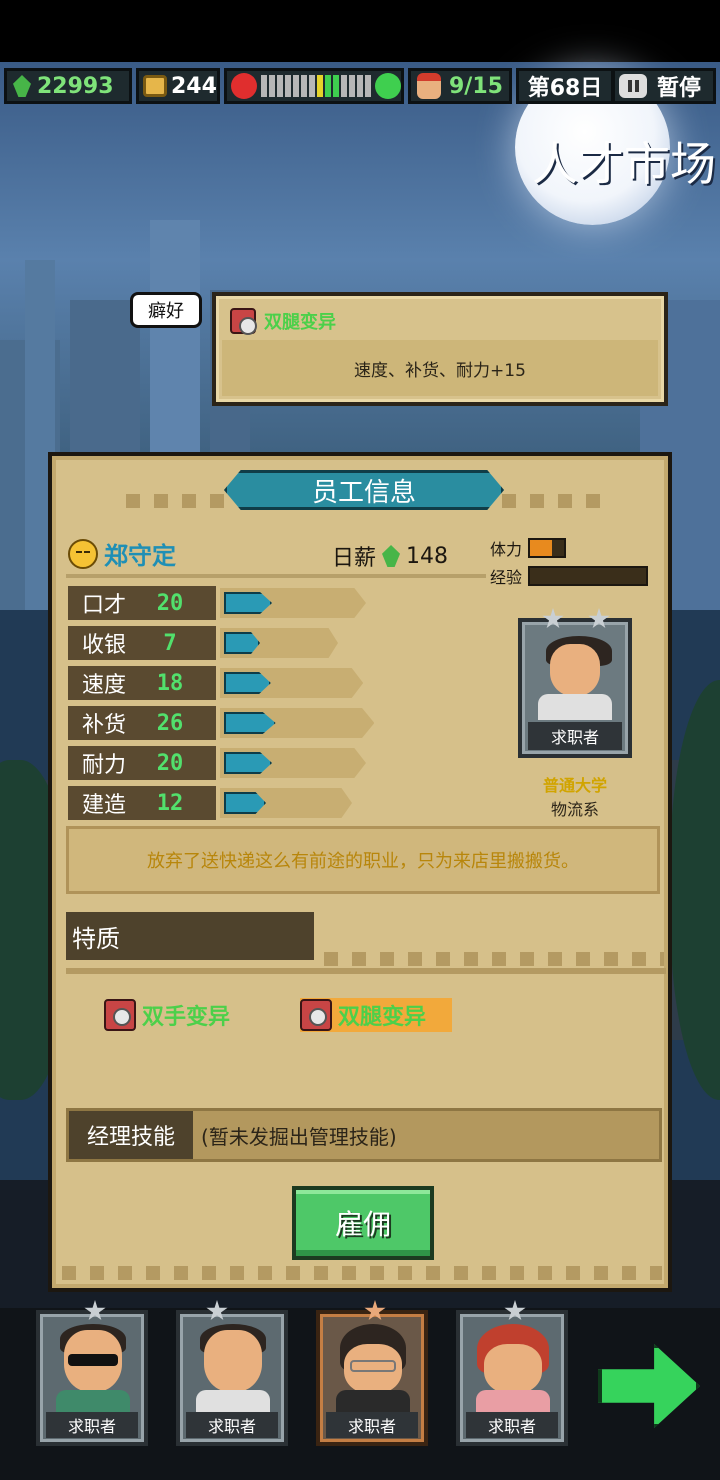  Describe the element at coordinates (506, 577) in the screenshot. I see `exp-label: 经验` at that location.